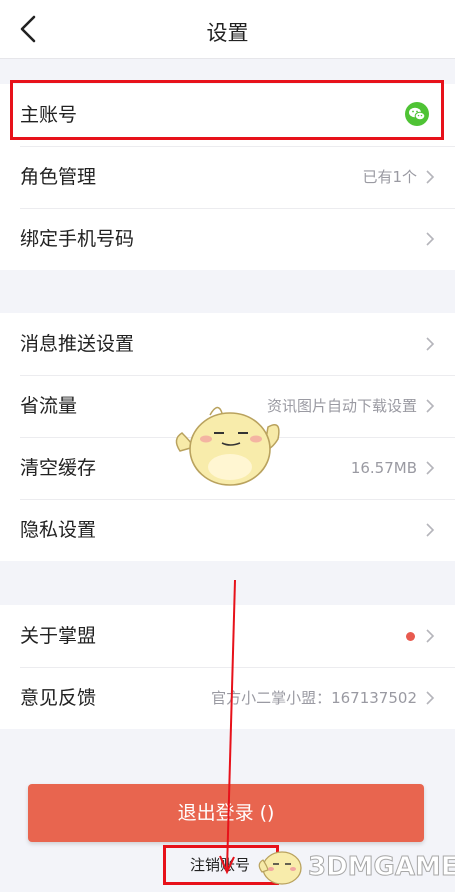  Describe the element at coordinates (383, 468) in the screenshot. I see `cache-size-value: 16.57MB` at that location.